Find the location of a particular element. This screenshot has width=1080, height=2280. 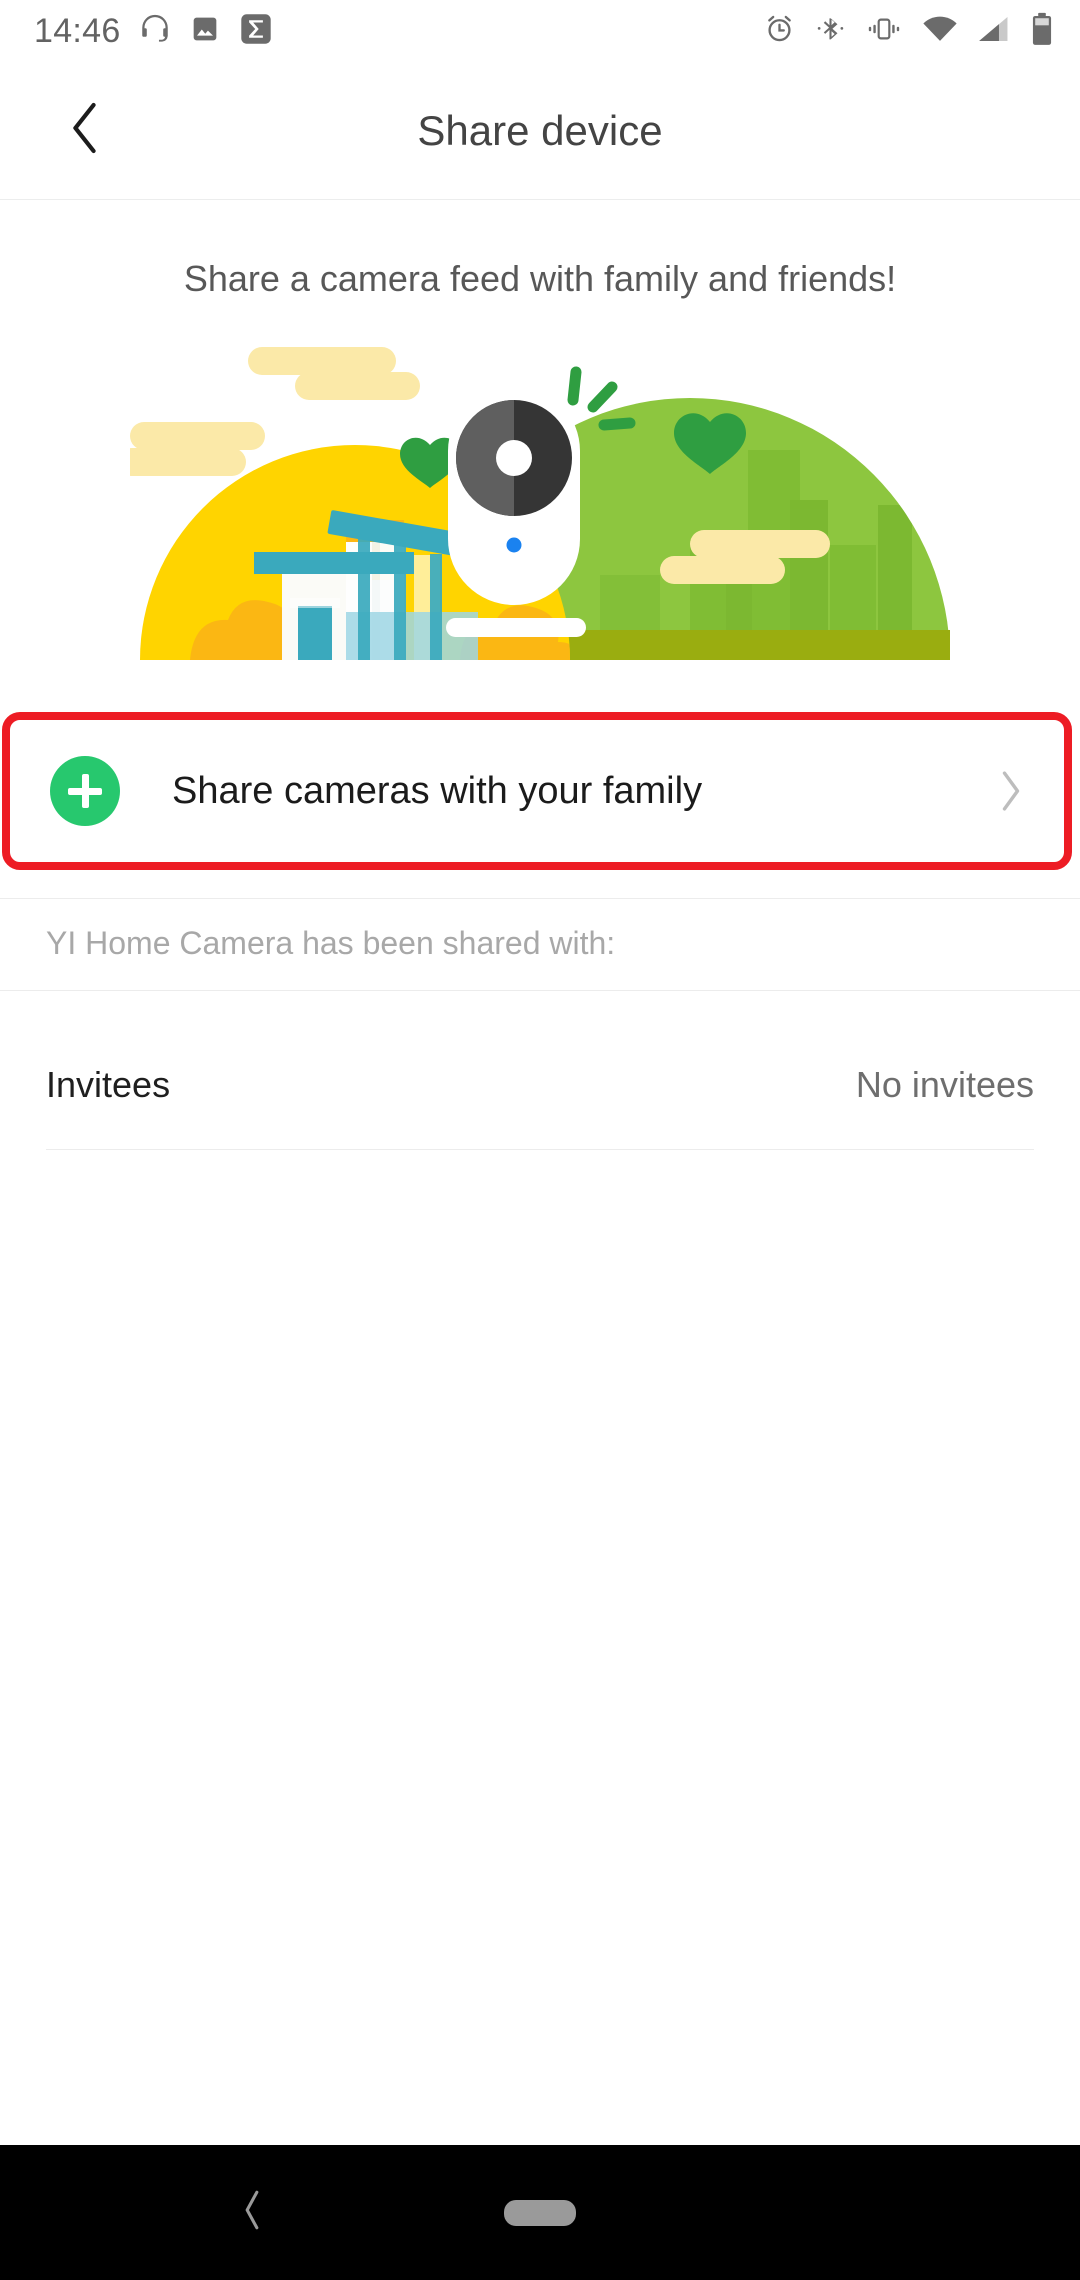

invitees-row: Invitees No invitees is located at coordinates (540, 1085).